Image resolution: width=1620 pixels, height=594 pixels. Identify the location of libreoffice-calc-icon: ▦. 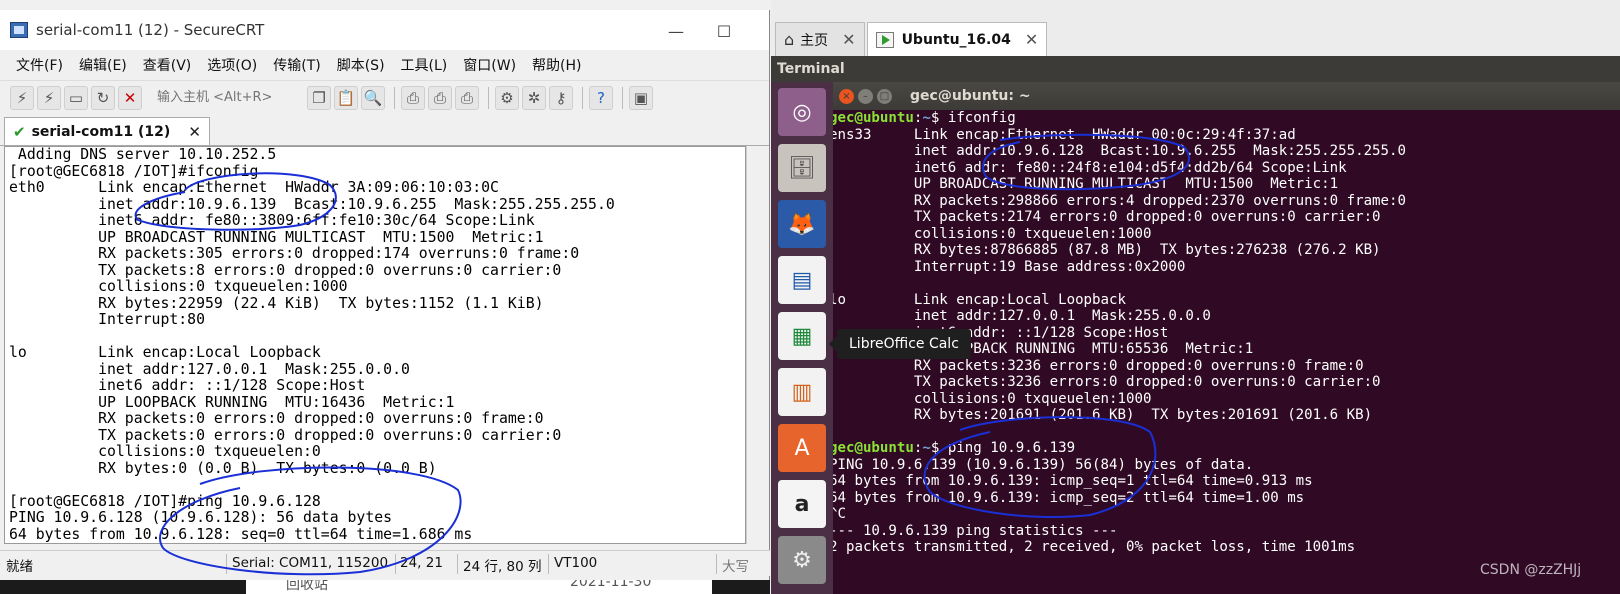
(802, 336).